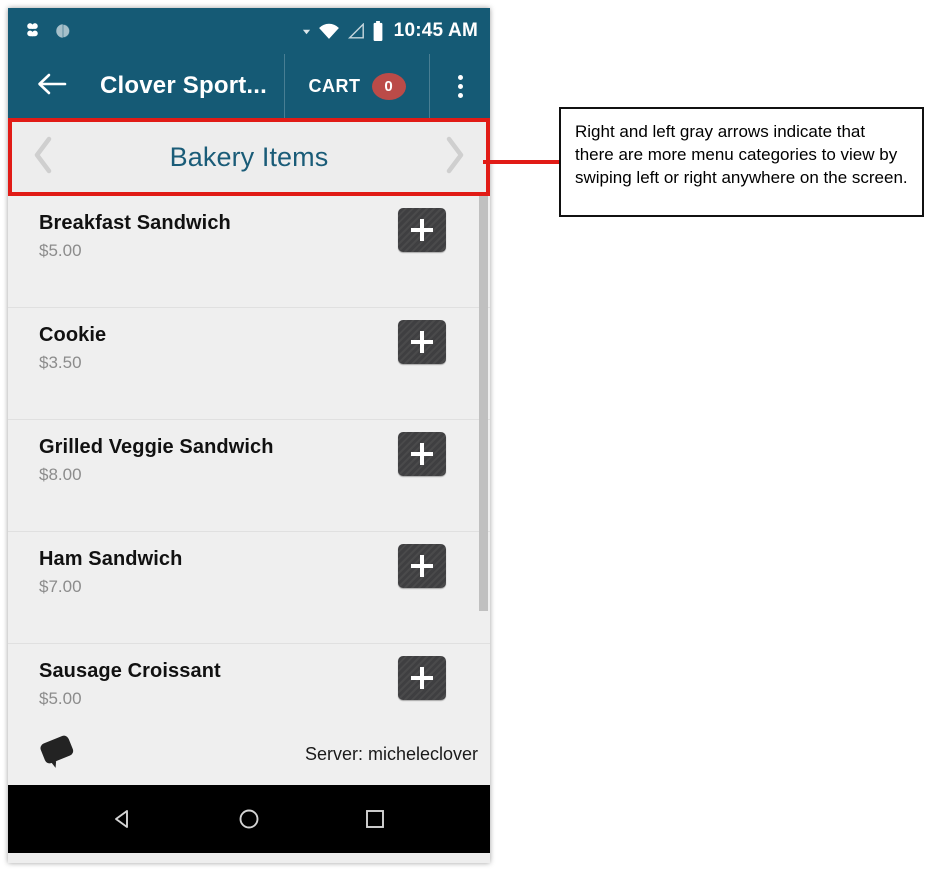 This screenshot has width=936, height=870. Describe the element at coordinates (483, 403) in the screenshot. I see `list-scrollbar` at that location.